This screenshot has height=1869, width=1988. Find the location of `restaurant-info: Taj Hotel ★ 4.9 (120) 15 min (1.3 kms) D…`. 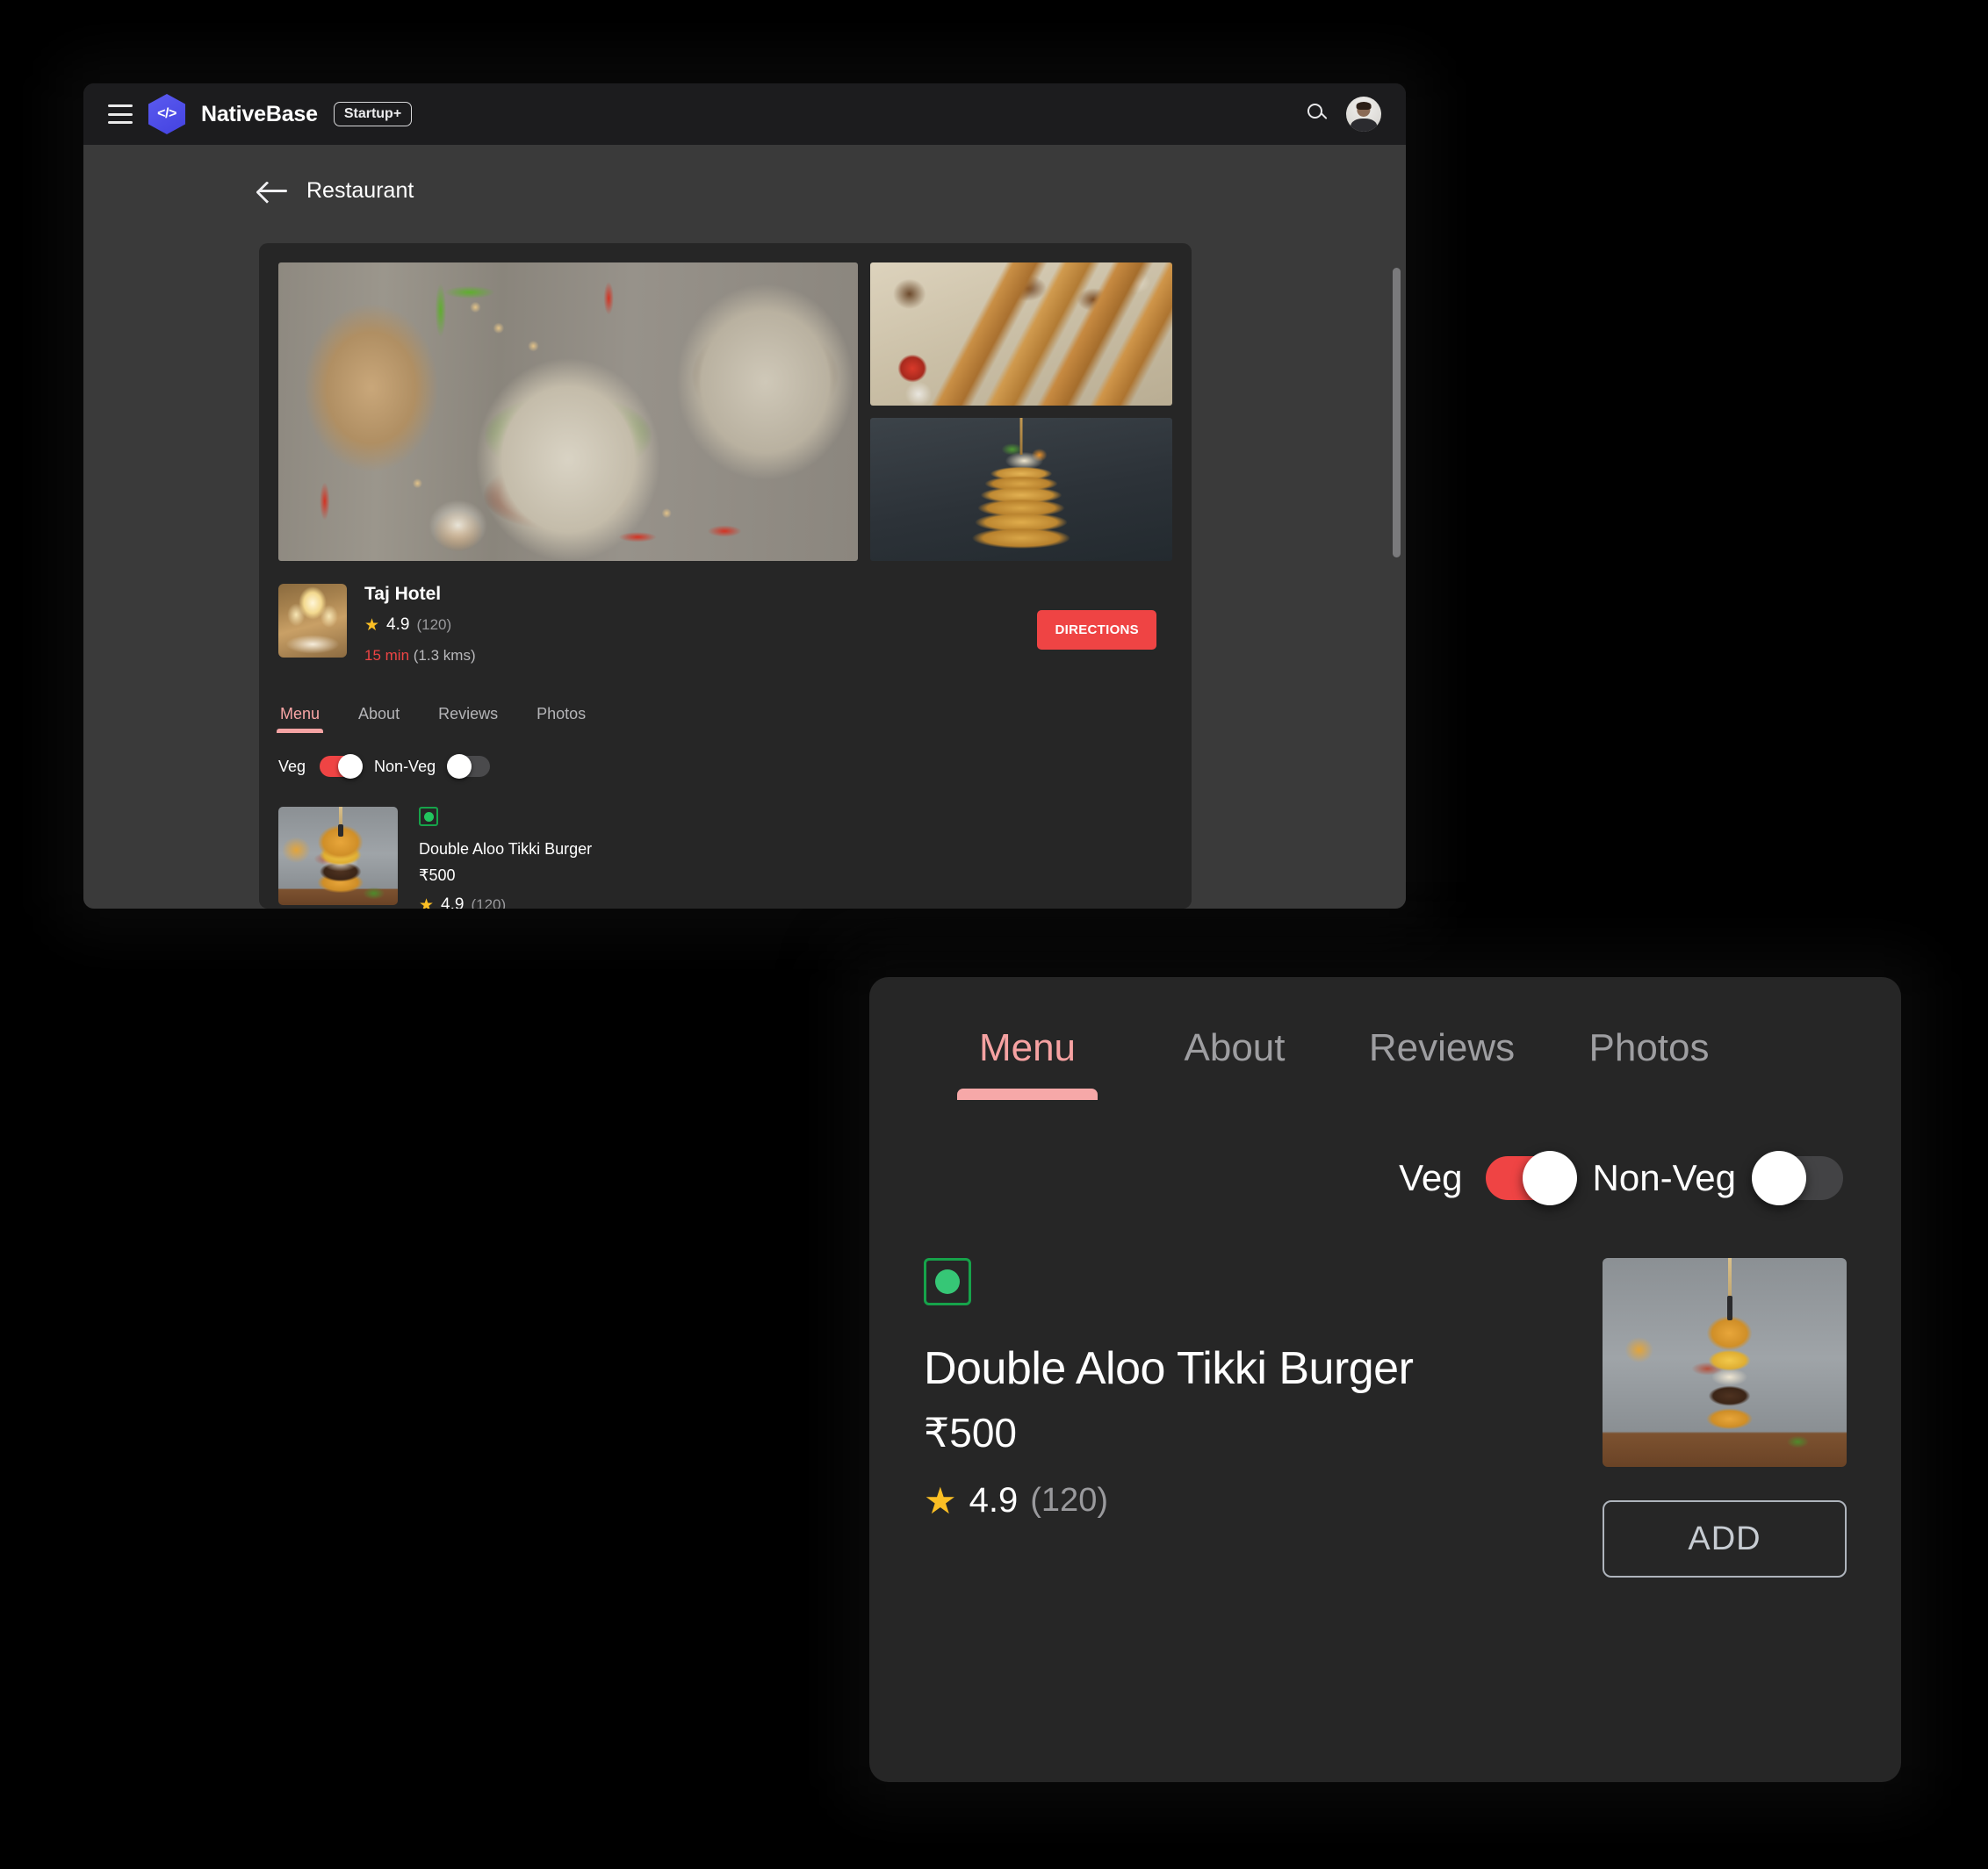

restaurant-info: Taj Hotel ★ 4.9 (120) 15 min (1.3 kms) D… is located at coordinates (725, 624).